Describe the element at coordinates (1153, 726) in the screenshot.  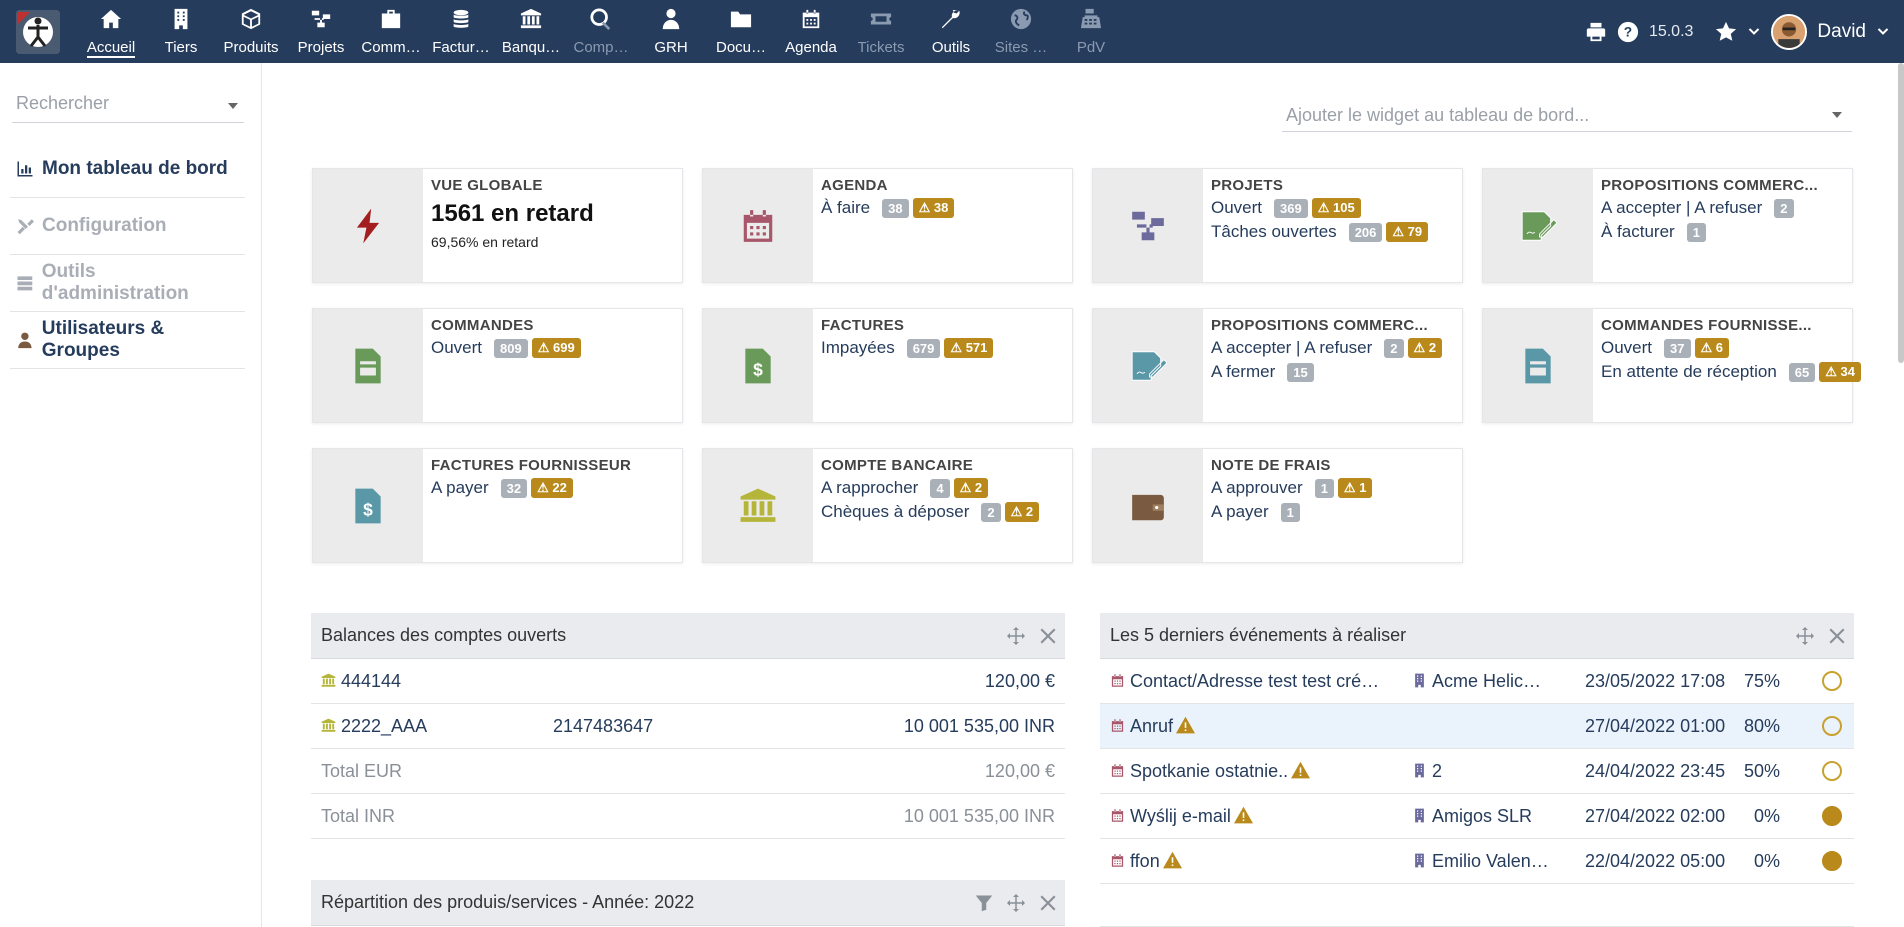
I see `event-label: Anruf` at that location.